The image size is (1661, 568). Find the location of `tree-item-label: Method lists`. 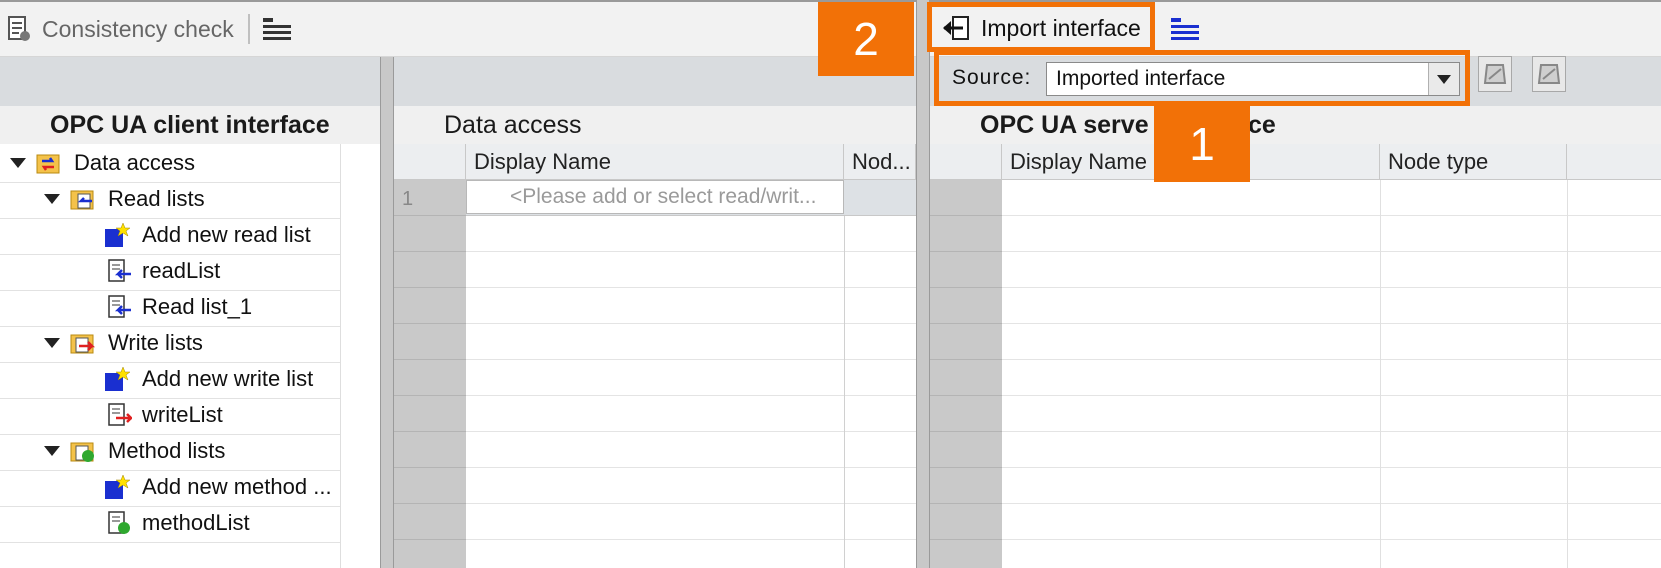

tree-item-label: Method lists is located at coordinates (167, 450).